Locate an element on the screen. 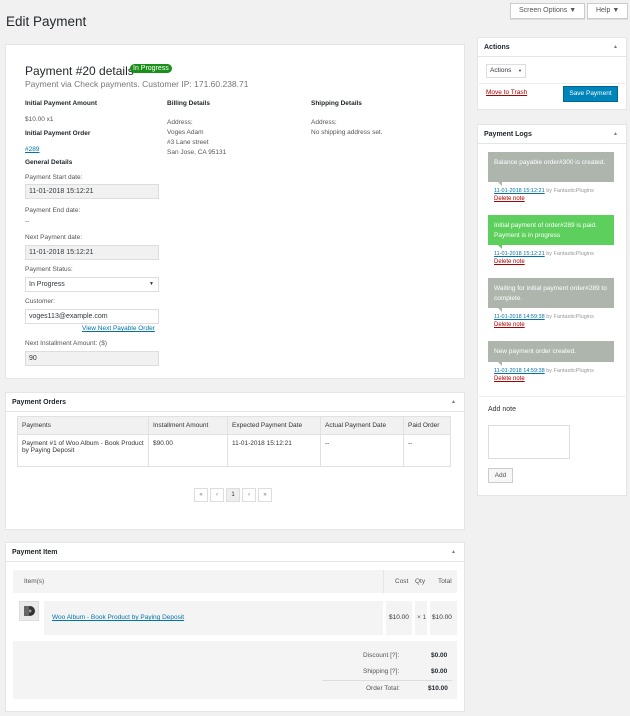 The width and height of the screenshot is (630, 716). page-title: Edit Payment is located at coordinates (46, 21).